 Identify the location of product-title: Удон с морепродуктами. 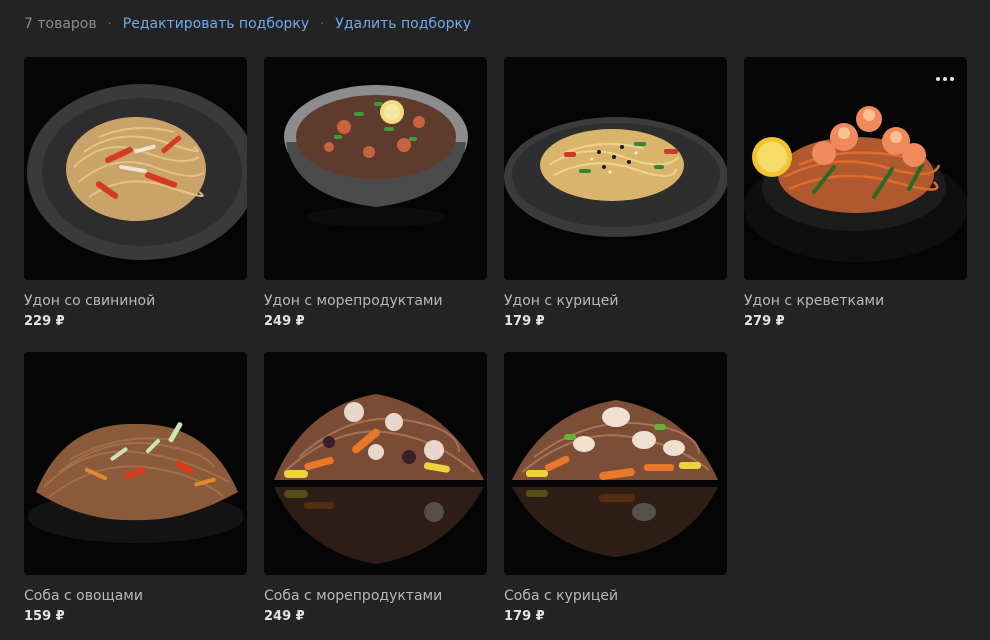
(375, 301).